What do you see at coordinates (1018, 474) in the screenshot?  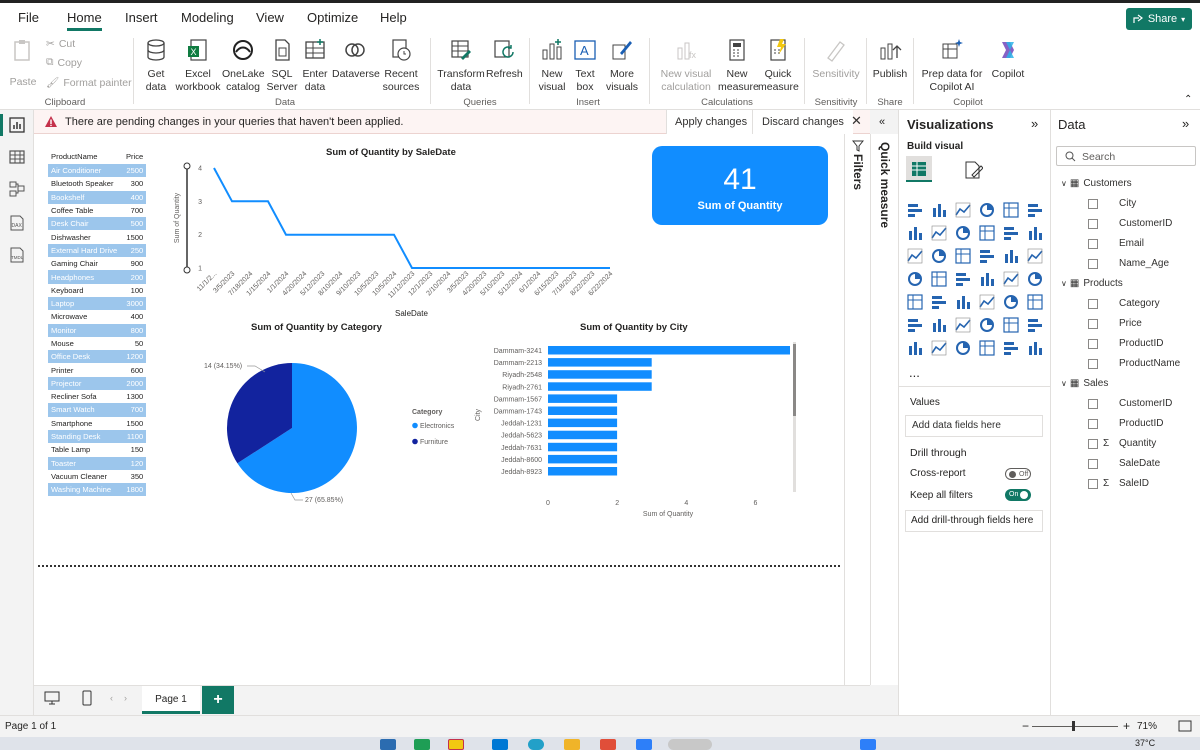 I see `cross-report-toggle: Off` at bounding box center [1018, 474].